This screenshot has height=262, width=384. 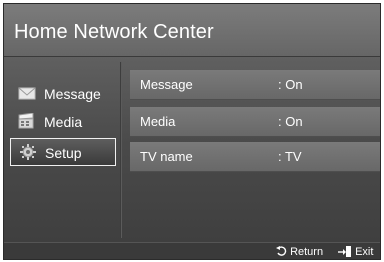 What do you see at coordinates (72, 94) in the screenshot?
I see `sidebar-item-label: Message` at bounding box center [72, 94].